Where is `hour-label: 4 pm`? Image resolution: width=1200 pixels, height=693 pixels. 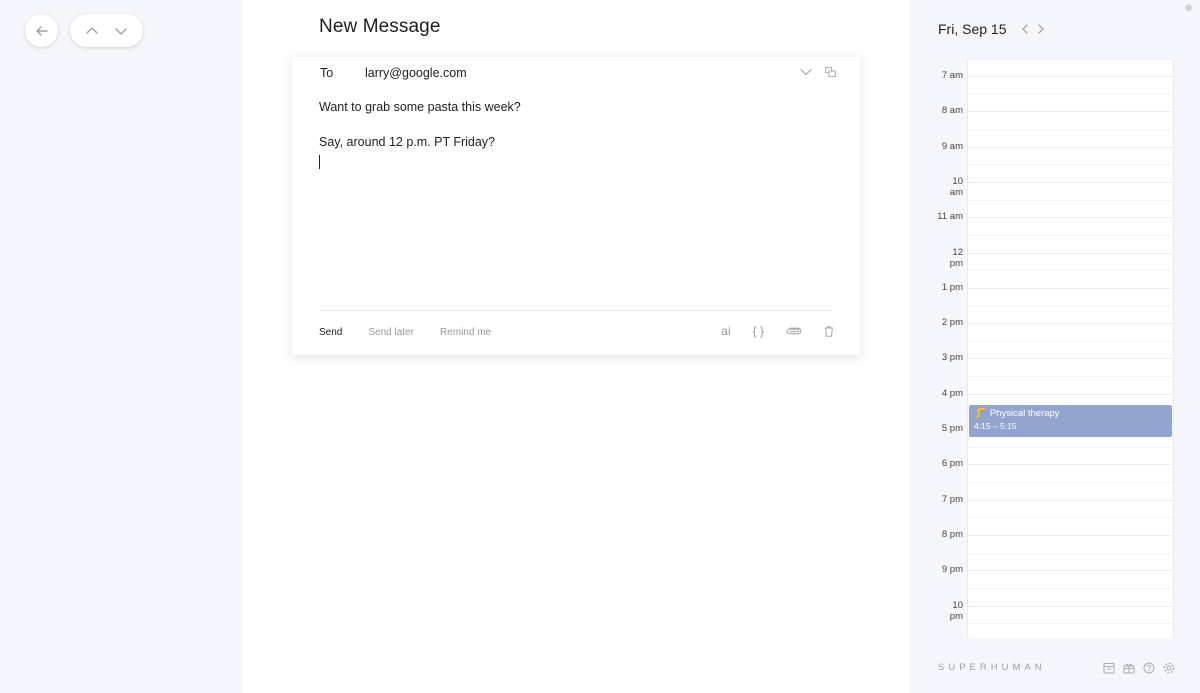
hour-label: 4 pm is located at coordinates (952, 393).